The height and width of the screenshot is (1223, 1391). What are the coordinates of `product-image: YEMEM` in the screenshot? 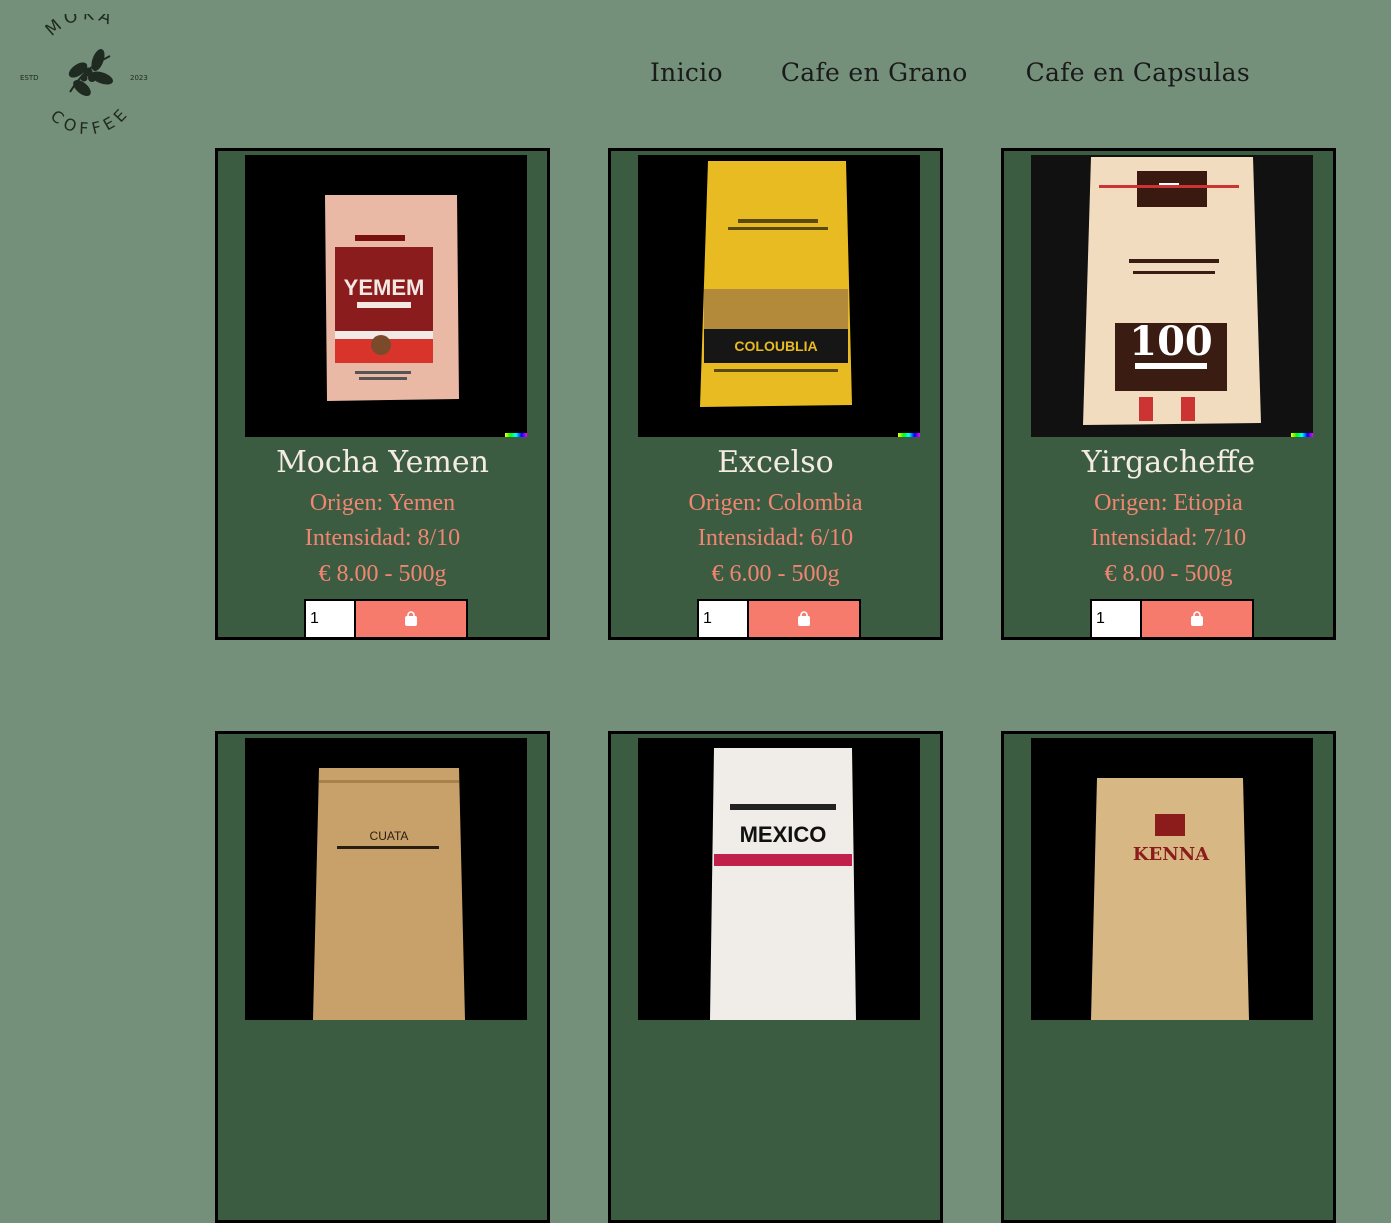 It's located at (386, 296).